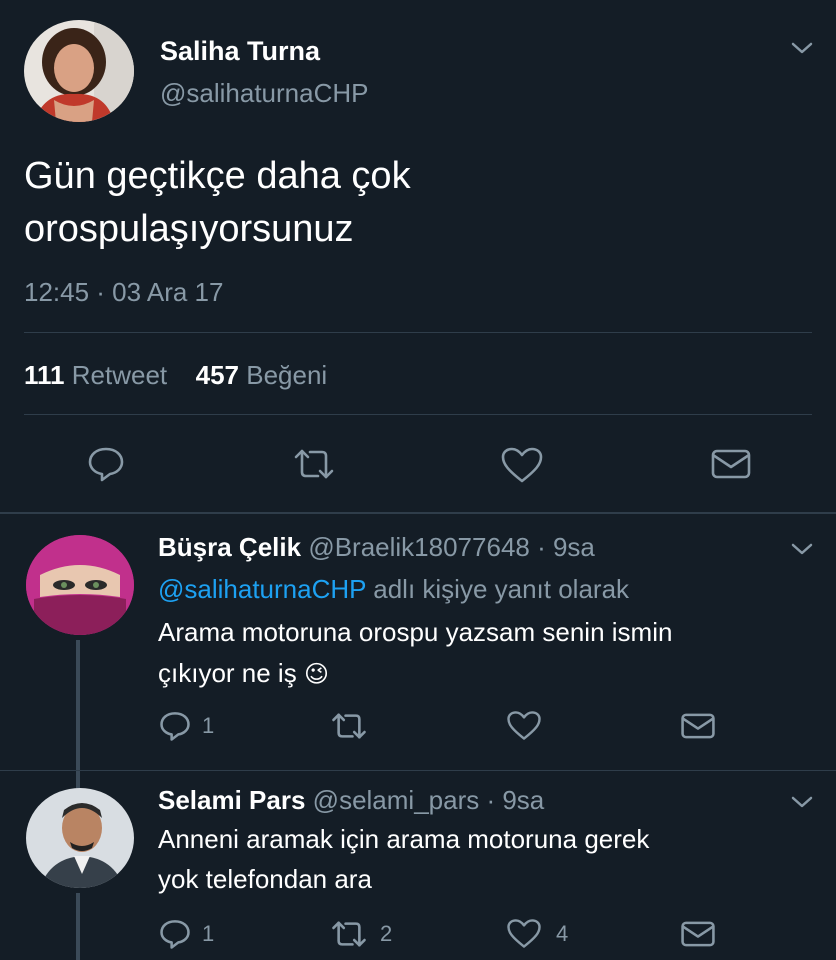 This screenshot has height=960, width=836. I want to click on like-count: 457, so click(217, 375).